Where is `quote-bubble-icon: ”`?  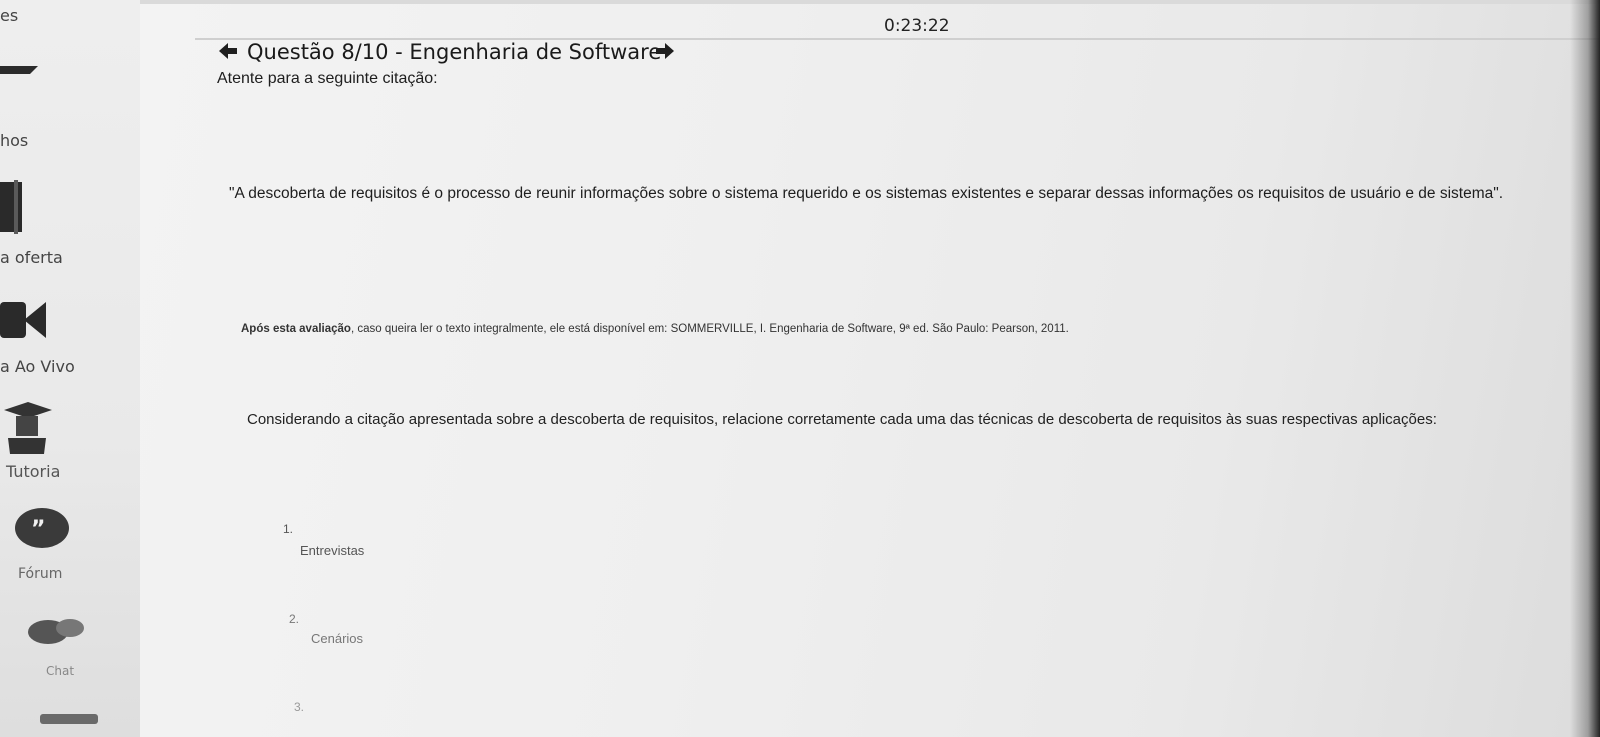
quote-bubble-icon: ” is located at coordinates (42, 528).